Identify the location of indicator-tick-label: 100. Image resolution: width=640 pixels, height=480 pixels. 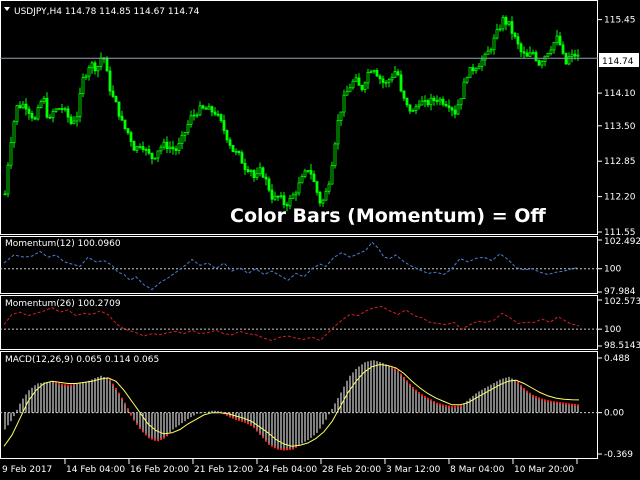
(612, 330).